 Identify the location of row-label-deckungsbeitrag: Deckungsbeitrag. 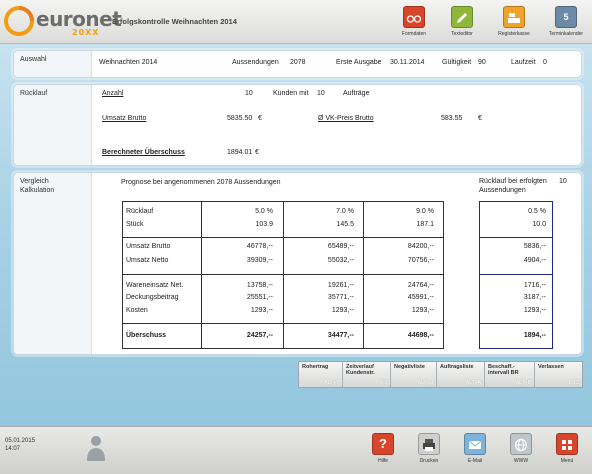
(152, 297).